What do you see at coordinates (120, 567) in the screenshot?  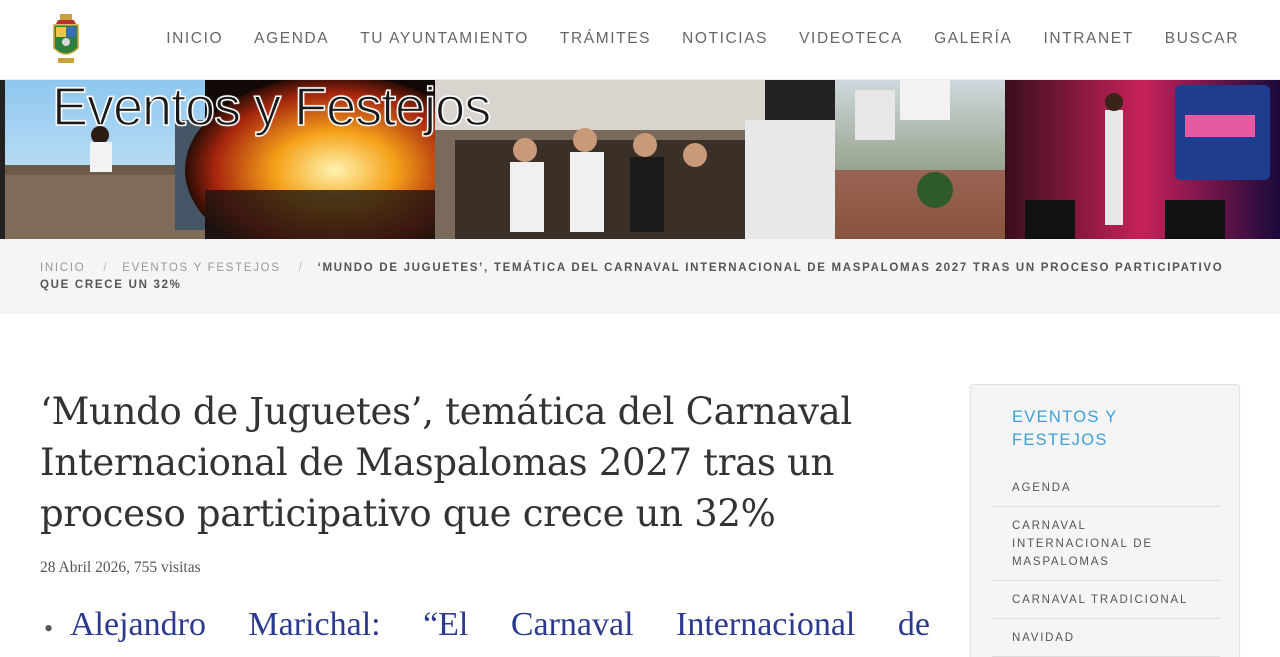 I see `article-meta: 28 Abril 2026, 755 visitas` at bounding box center [120, 567].